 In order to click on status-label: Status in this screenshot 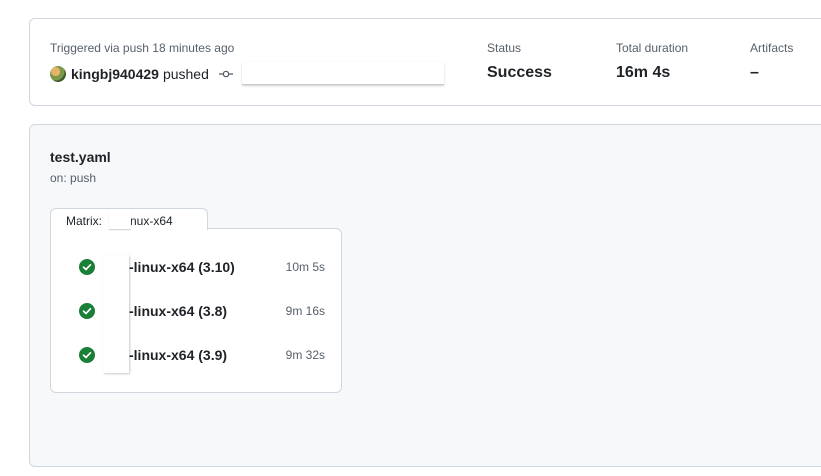, I will do `click(504, 48)`.